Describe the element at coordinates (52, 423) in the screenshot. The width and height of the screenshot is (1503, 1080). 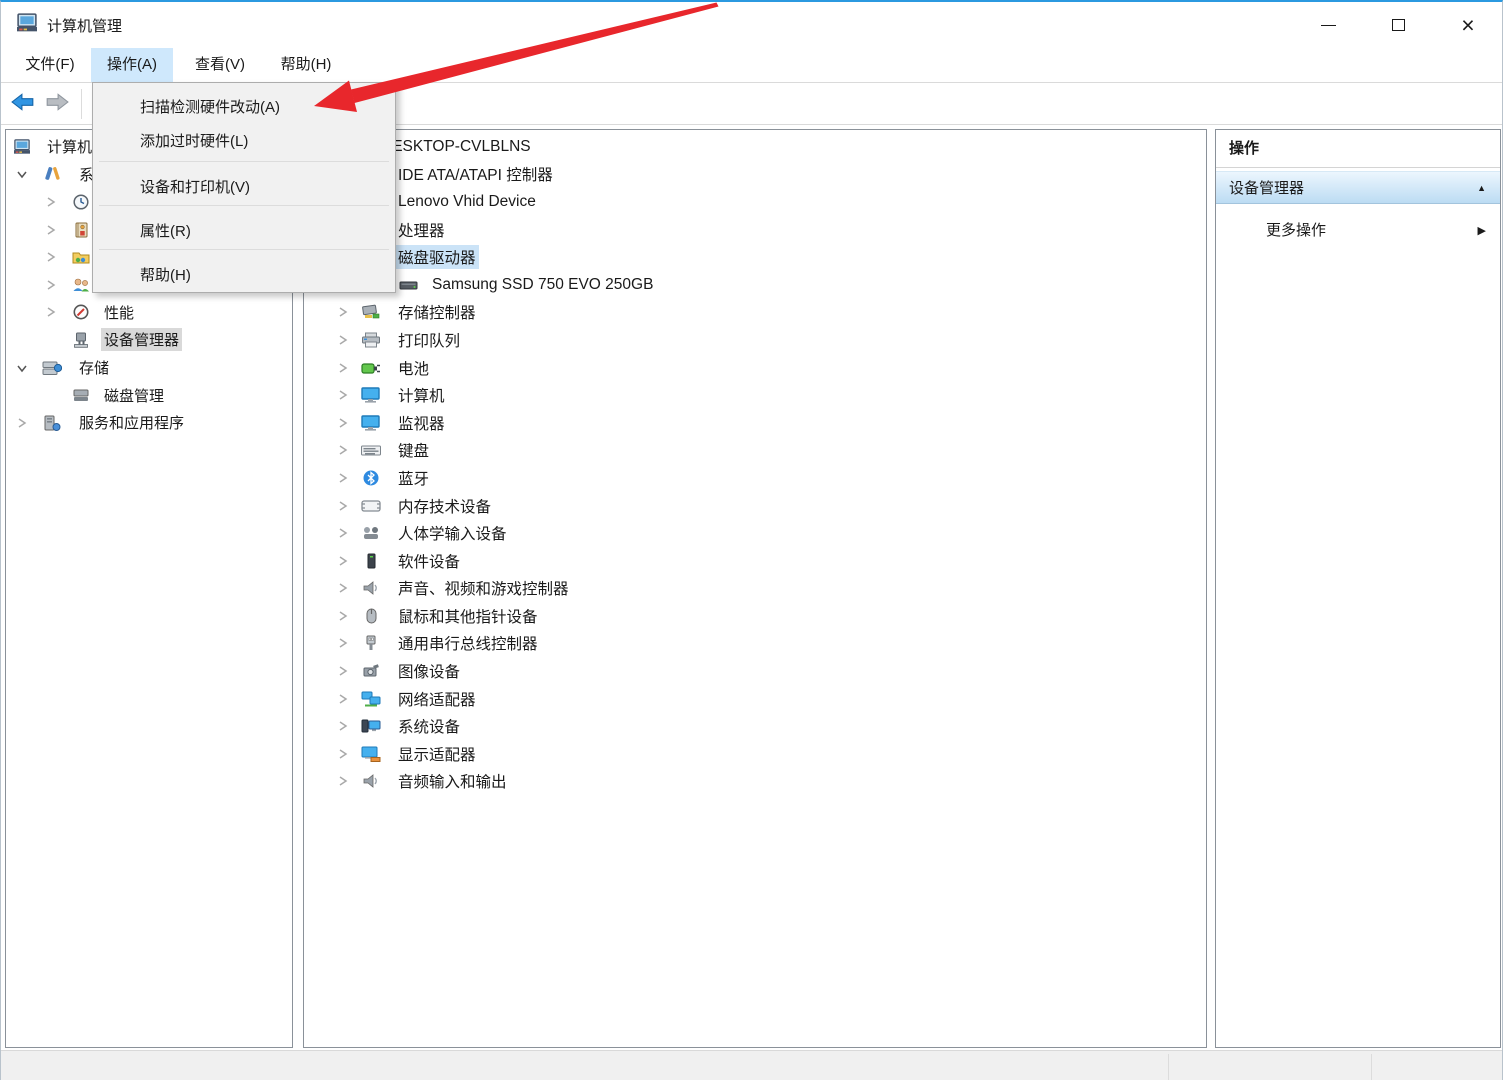
I see `services-icon` at that location.